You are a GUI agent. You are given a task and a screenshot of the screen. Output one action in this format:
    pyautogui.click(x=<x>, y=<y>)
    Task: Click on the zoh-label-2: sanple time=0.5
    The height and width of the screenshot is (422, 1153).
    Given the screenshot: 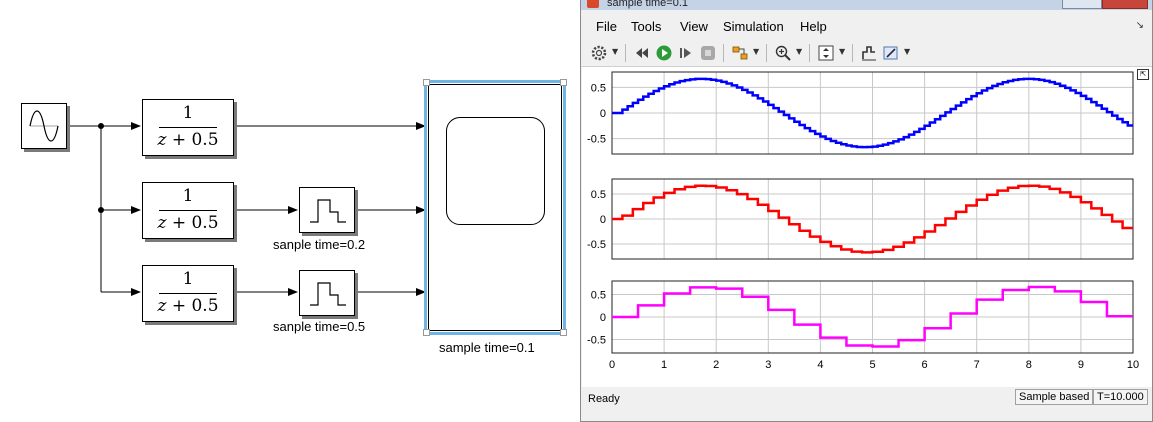 What is the action you would take?
    pyautogui.click(x=319, y=326)
    